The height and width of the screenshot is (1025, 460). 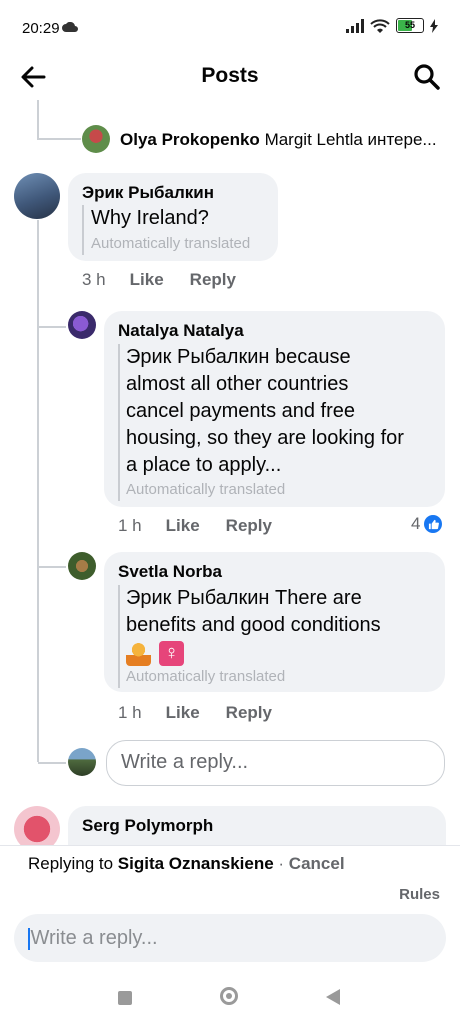 What do you see at coordinates (416, 523) in the screenshot?
I see `reaction-number: 4` at bounding box center [416, 523].